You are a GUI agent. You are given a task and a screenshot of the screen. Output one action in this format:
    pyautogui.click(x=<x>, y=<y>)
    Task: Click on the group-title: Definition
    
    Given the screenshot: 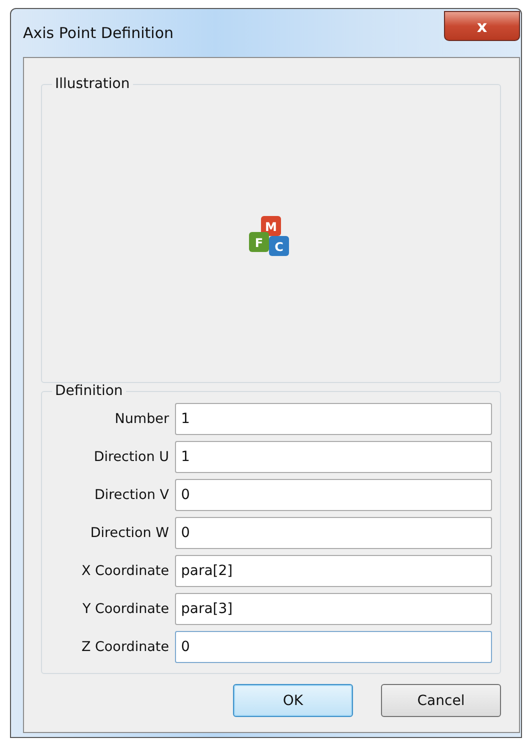 What is the action you would take?
    pyautogui.click(x=89, y=391)
    